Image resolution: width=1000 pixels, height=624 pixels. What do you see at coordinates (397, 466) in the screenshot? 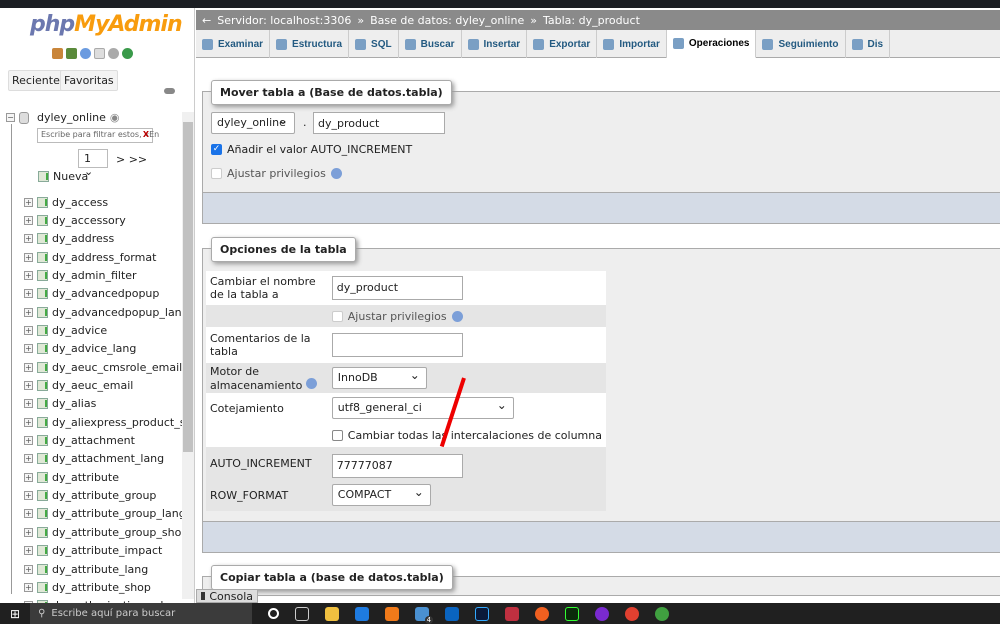
I see `auto-increment-input: 77777087` at bounding box center [397, 466].